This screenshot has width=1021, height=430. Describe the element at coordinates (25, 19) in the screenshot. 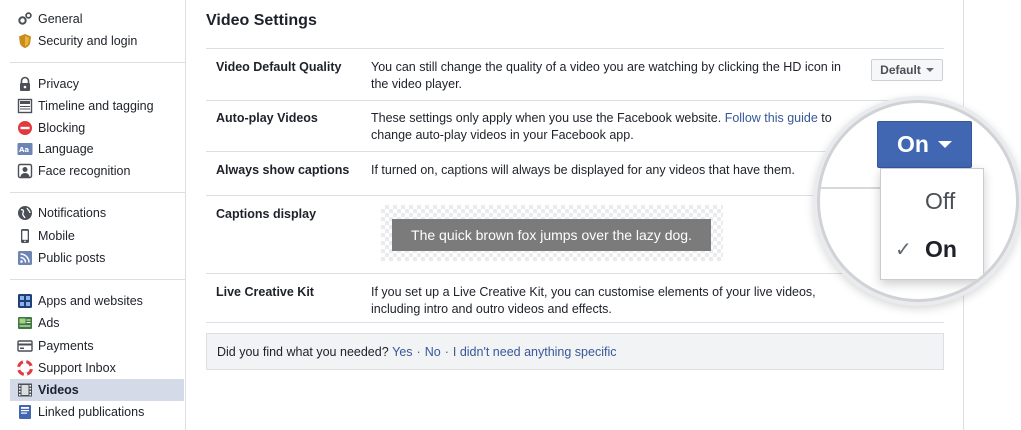

I see `gear-icon` at that location.